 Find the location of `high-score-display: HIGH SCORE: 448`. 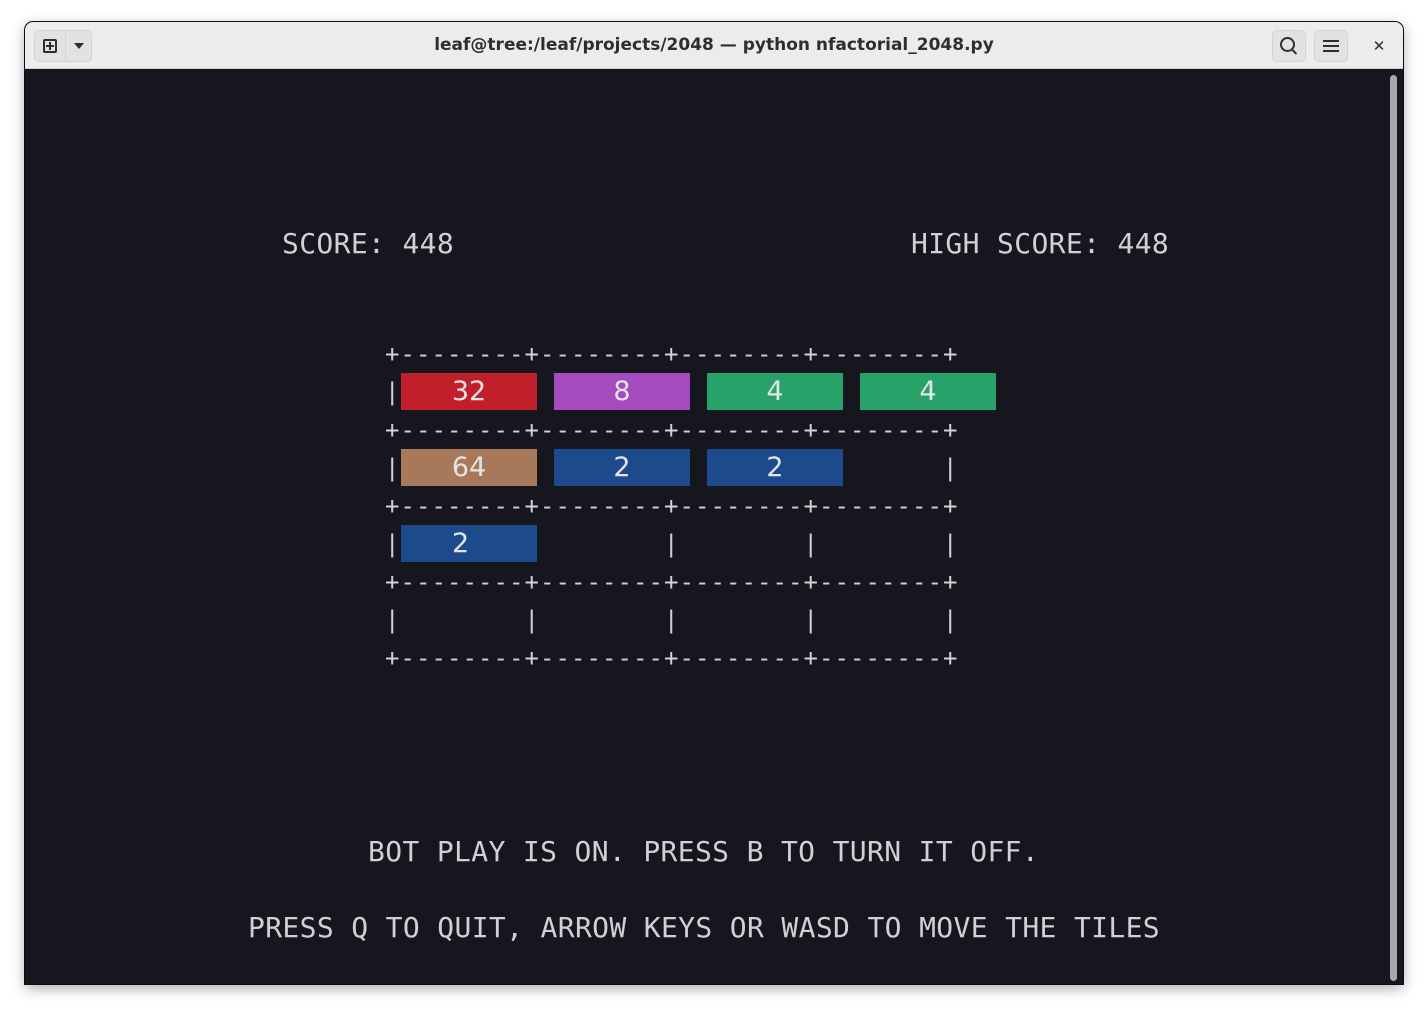

high-score-display: HIGH SCORE: 448 is located at coordinates (1040, 243).